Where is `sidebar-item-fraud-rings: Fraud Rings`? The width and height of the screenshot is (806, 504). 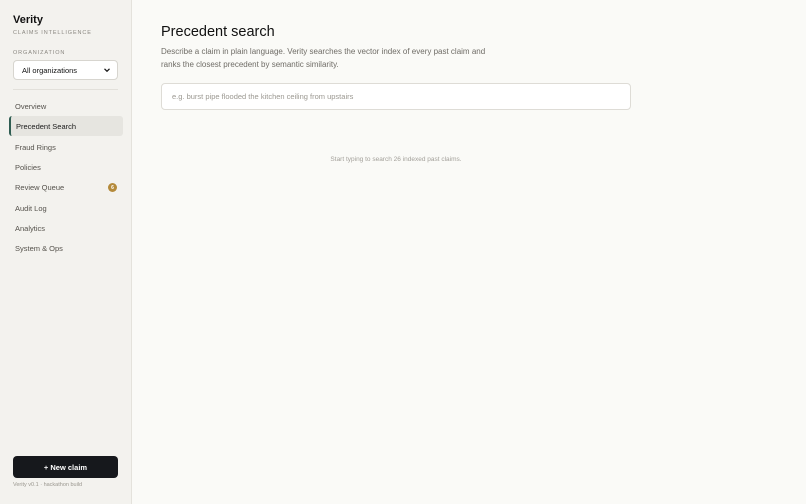 sidebar-item-fraud-rings: Fraud Rings is located at coordinates (66, 147).